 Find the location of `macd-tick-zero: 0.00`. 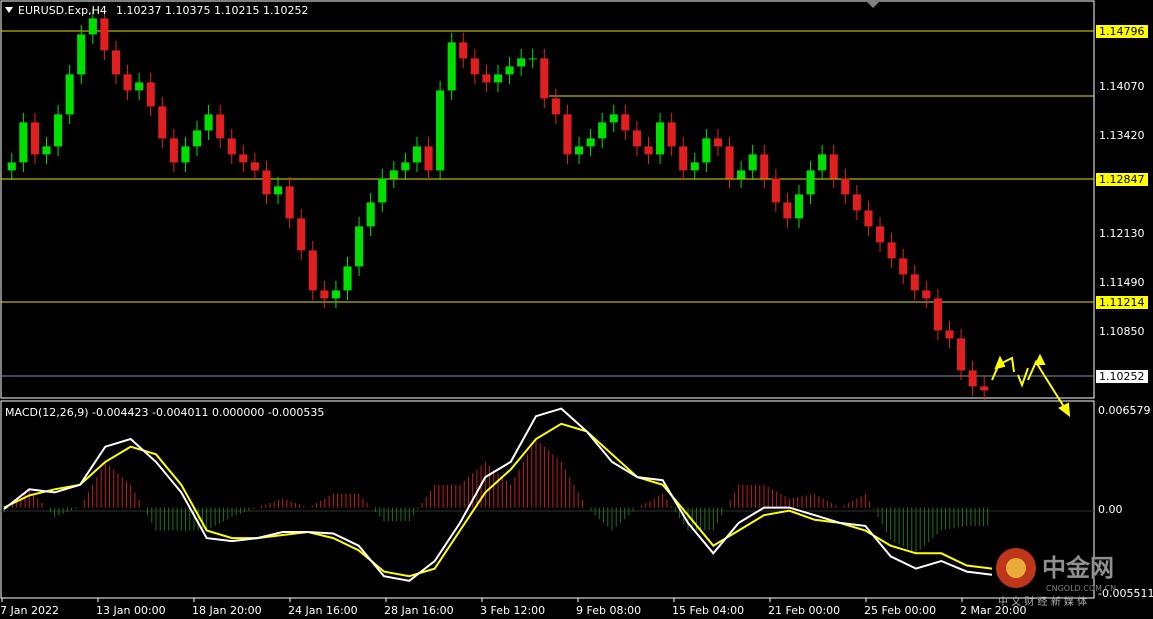

macd-tick-zero: 0.00 is located at coordinates (1110, 509).